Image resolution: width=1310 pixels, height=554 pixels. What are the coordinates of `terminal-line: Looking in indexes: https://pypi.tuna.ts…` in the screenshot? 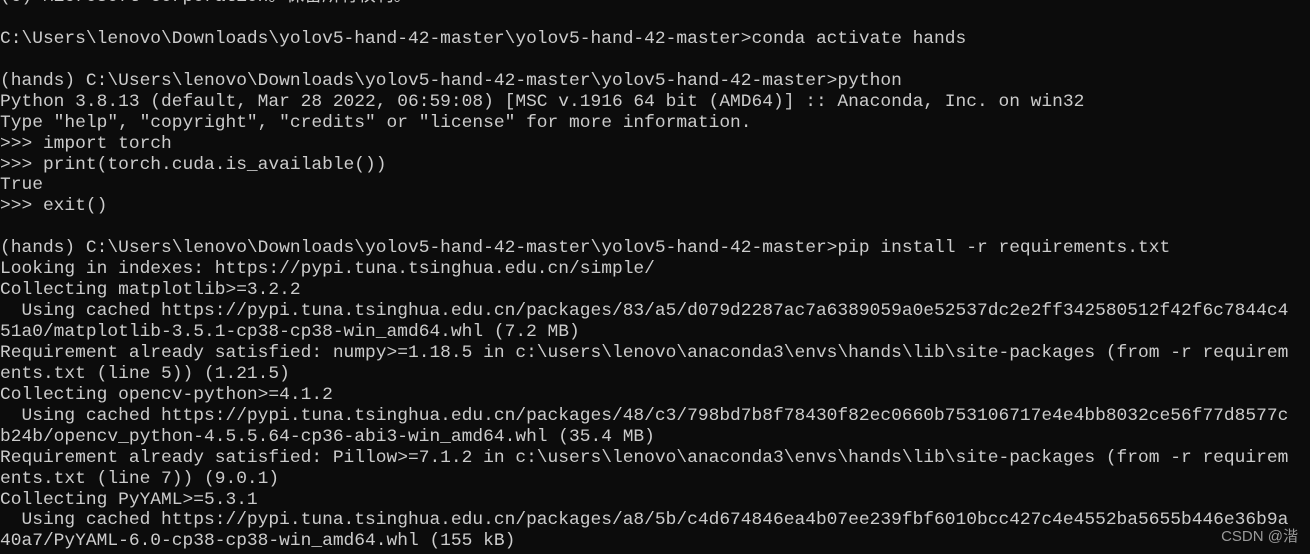 It's located at (327, 269).